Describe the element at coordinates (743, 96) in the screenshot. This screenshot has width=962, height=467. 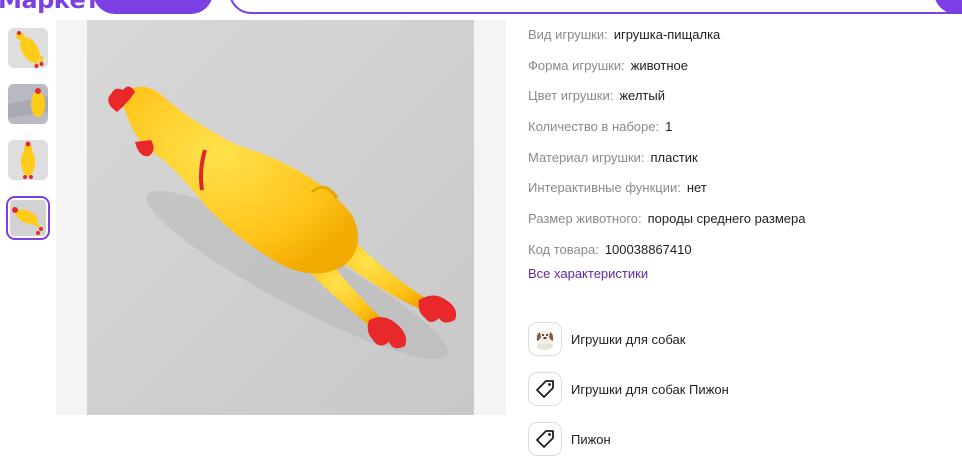
I see `spec-row: Цвет игрушки: желтый` at that location.